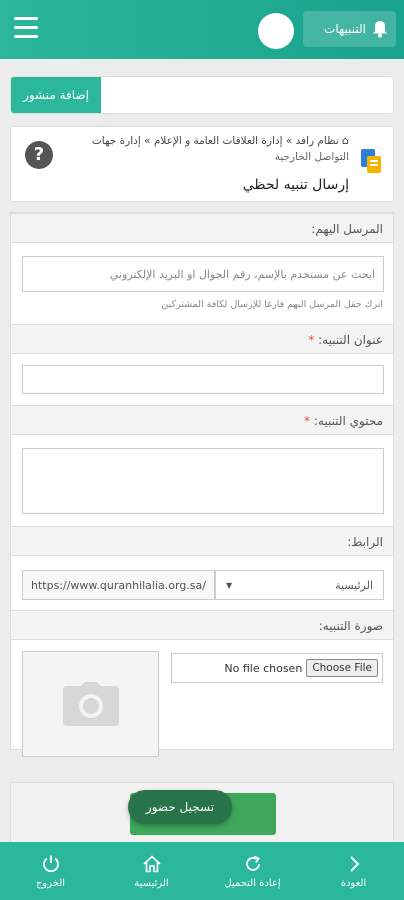 Image resolution: width=404 pixels, height=900 pixels. Describe the element at coordinates (252, 883) in the screenshot. I see `nav-reload-label: إعادة التحميل` at that location.